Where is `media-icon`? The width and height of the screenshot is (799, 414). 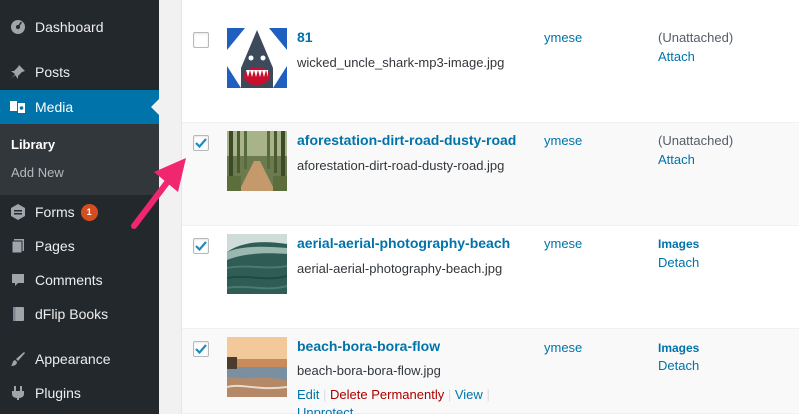
media-icon is located at coordinates (17, 107).